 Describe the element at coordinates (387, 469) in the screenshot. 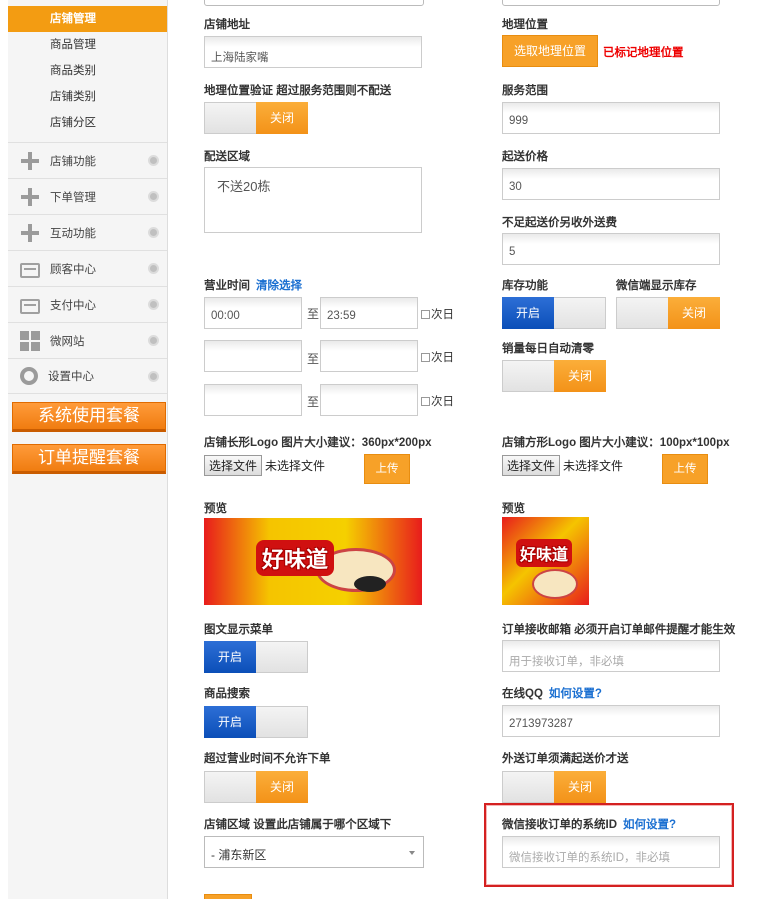

I see `logo-wide-upload-button: 上传` at that location.